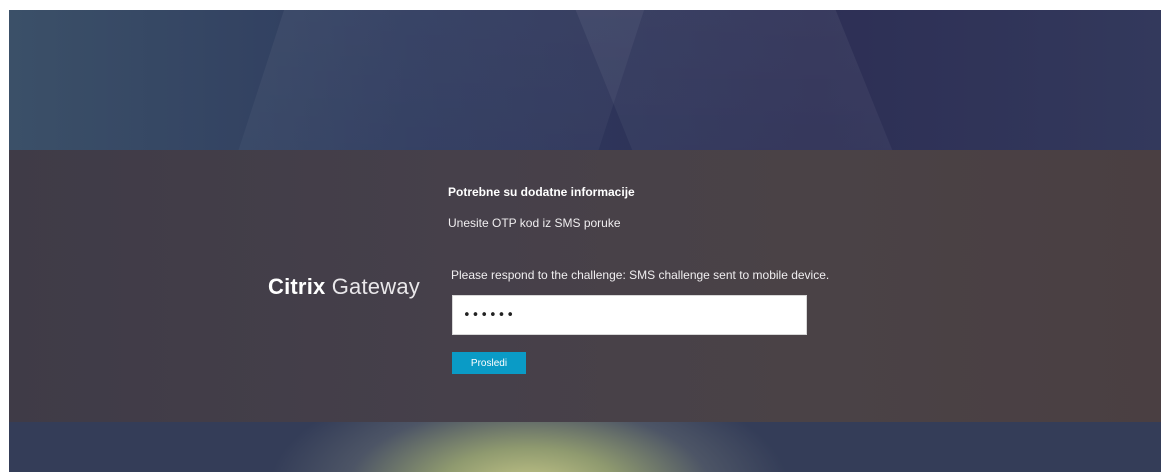 The width and height of the screenshot is (1161, 472). What do you see at coordinates (585, 446) in the screenshot?
I see `background-bottom-glow` at bounding box center [585, 446].